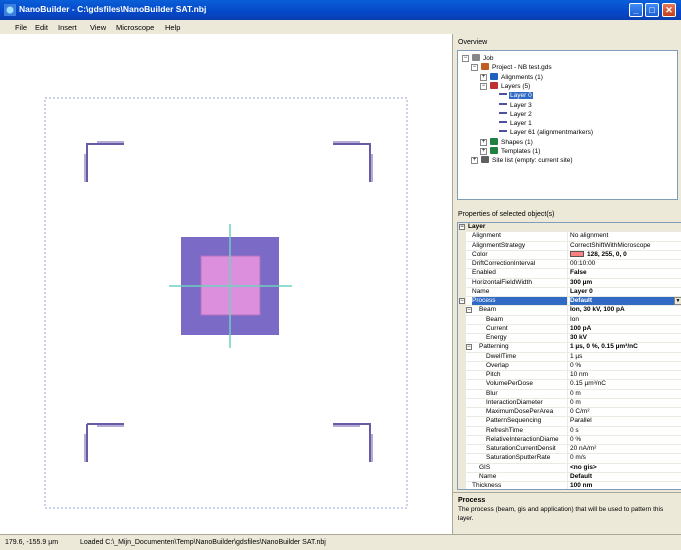 This screenshot has height=550, width=681. Describe the element at coordinates (135, 27) in the screenshot. I see `menu-microscope: Microscope` at that location.